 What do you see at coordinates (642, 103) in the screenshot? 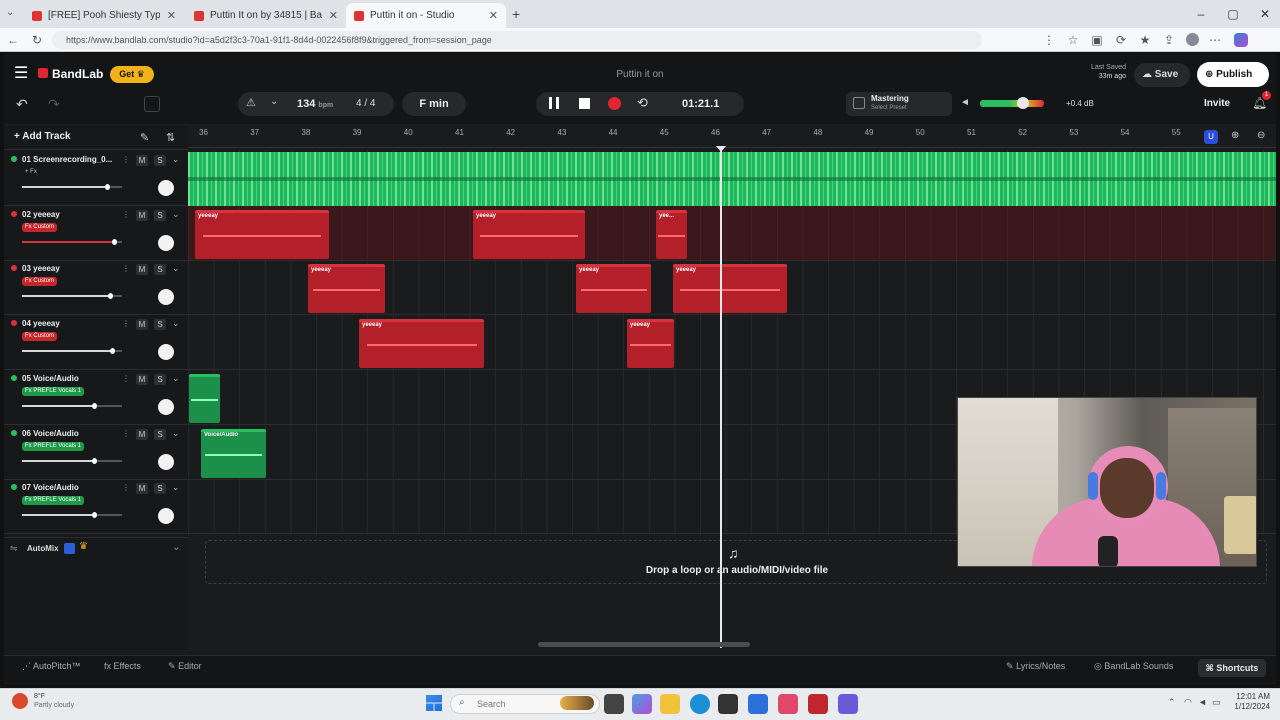
I see `loop-icon: ⟲` at bounding box center [642, 103].